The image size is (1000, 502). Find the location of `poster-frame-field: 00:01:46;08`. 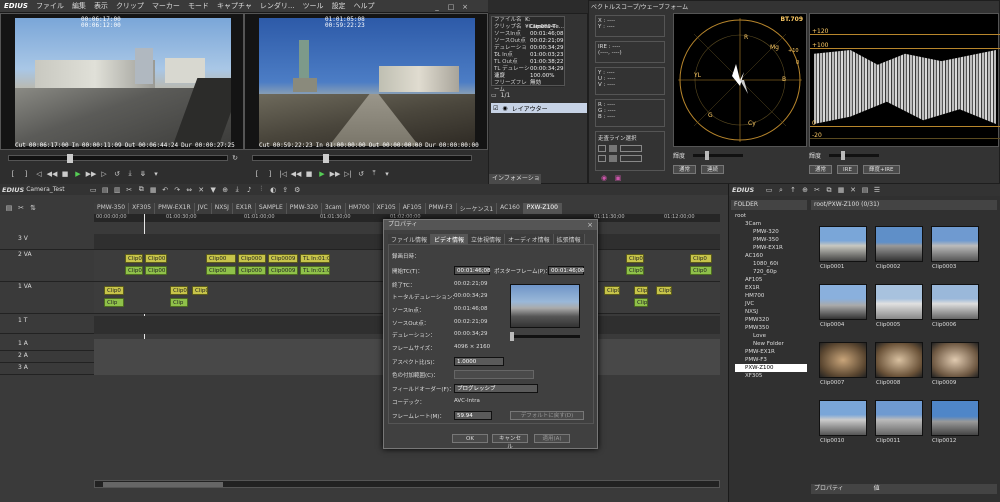

poster-frame-field: 00:01:46;08 is located at coordinates (566, 270).